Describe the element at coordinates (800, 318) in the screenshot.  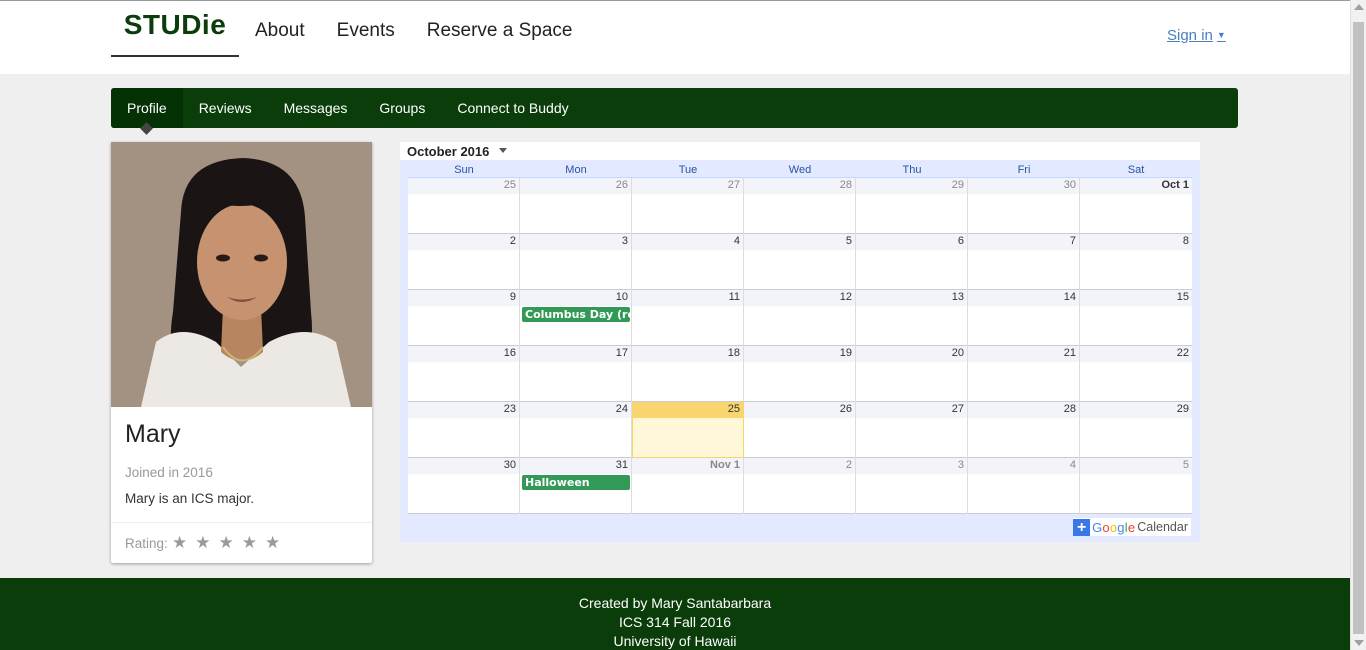
I see `calendar-day-cell: 12` at that location.